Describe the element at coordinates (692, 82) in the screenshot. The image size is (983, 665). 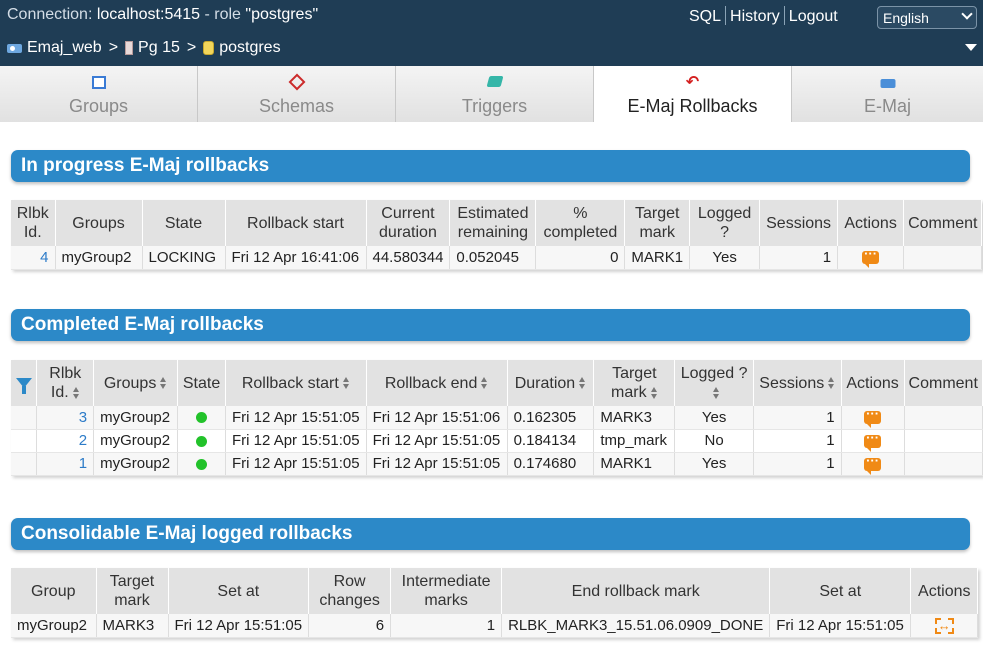
I see `rollback-icon: ↶` at that location.